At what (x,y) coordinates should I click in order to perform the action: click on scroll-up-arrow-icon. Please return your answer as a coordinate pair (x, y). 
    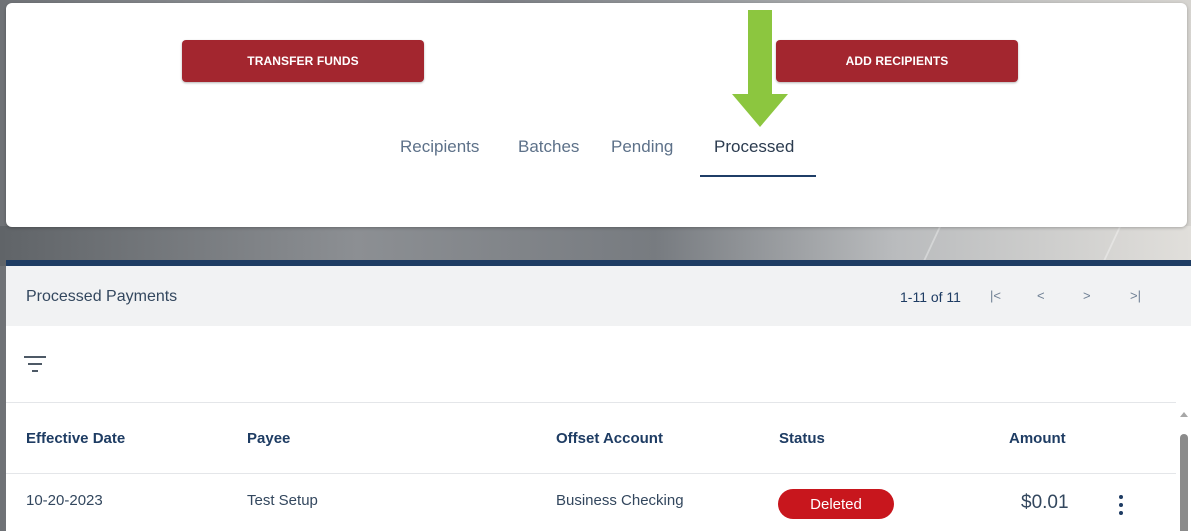
    Looking at the image, I should click on (1184, 414).